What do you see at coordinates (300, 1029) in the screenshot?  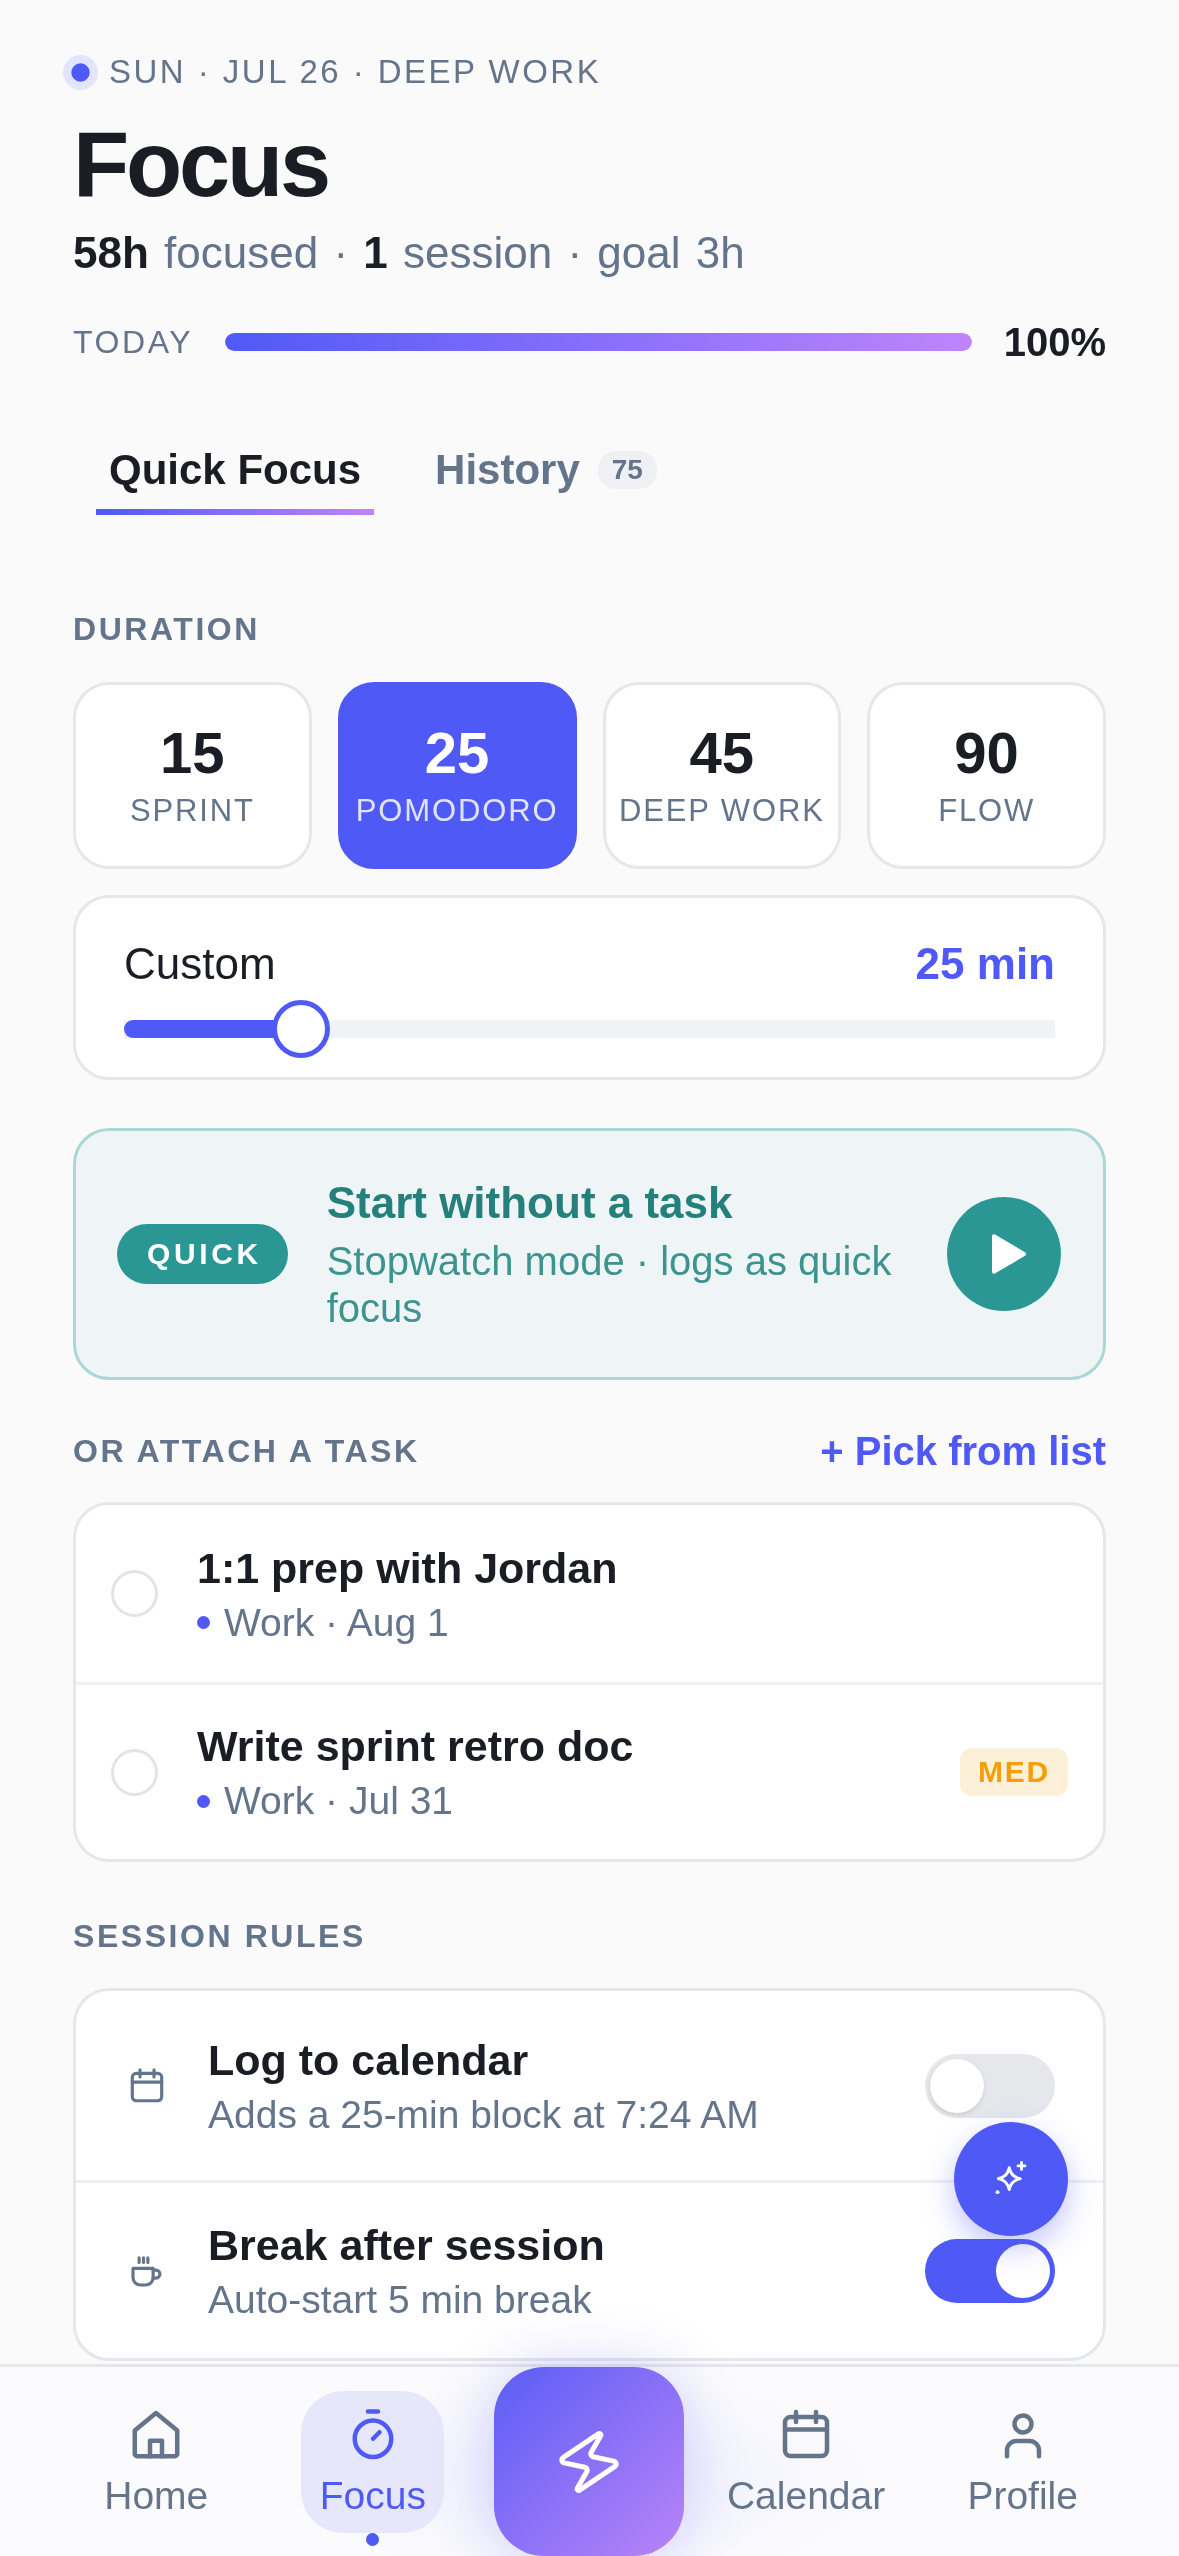 I see `slider-thumb` at bounding box center [300, 1029].